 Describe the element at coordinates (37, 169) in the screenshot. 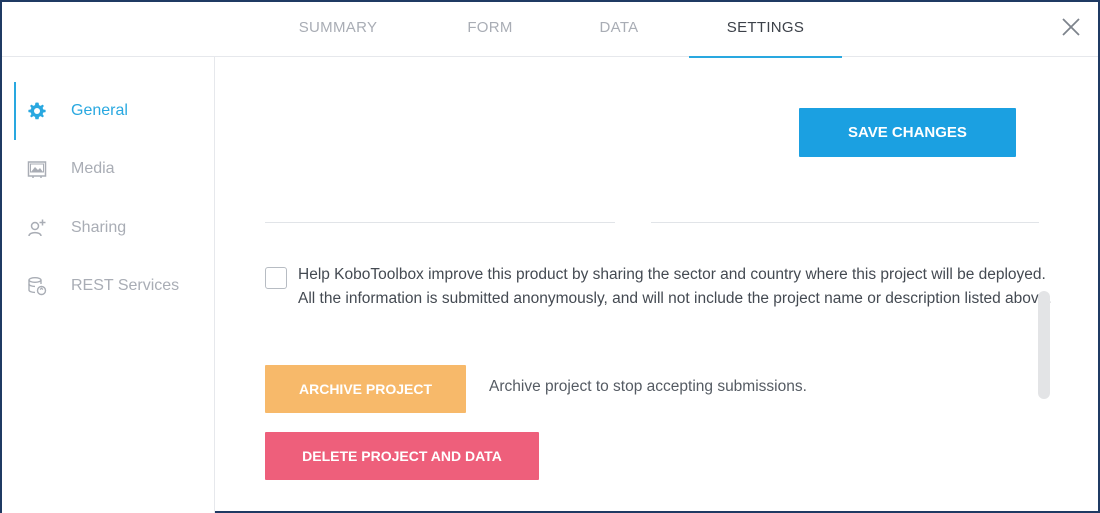

I see `media-icon` at that location.